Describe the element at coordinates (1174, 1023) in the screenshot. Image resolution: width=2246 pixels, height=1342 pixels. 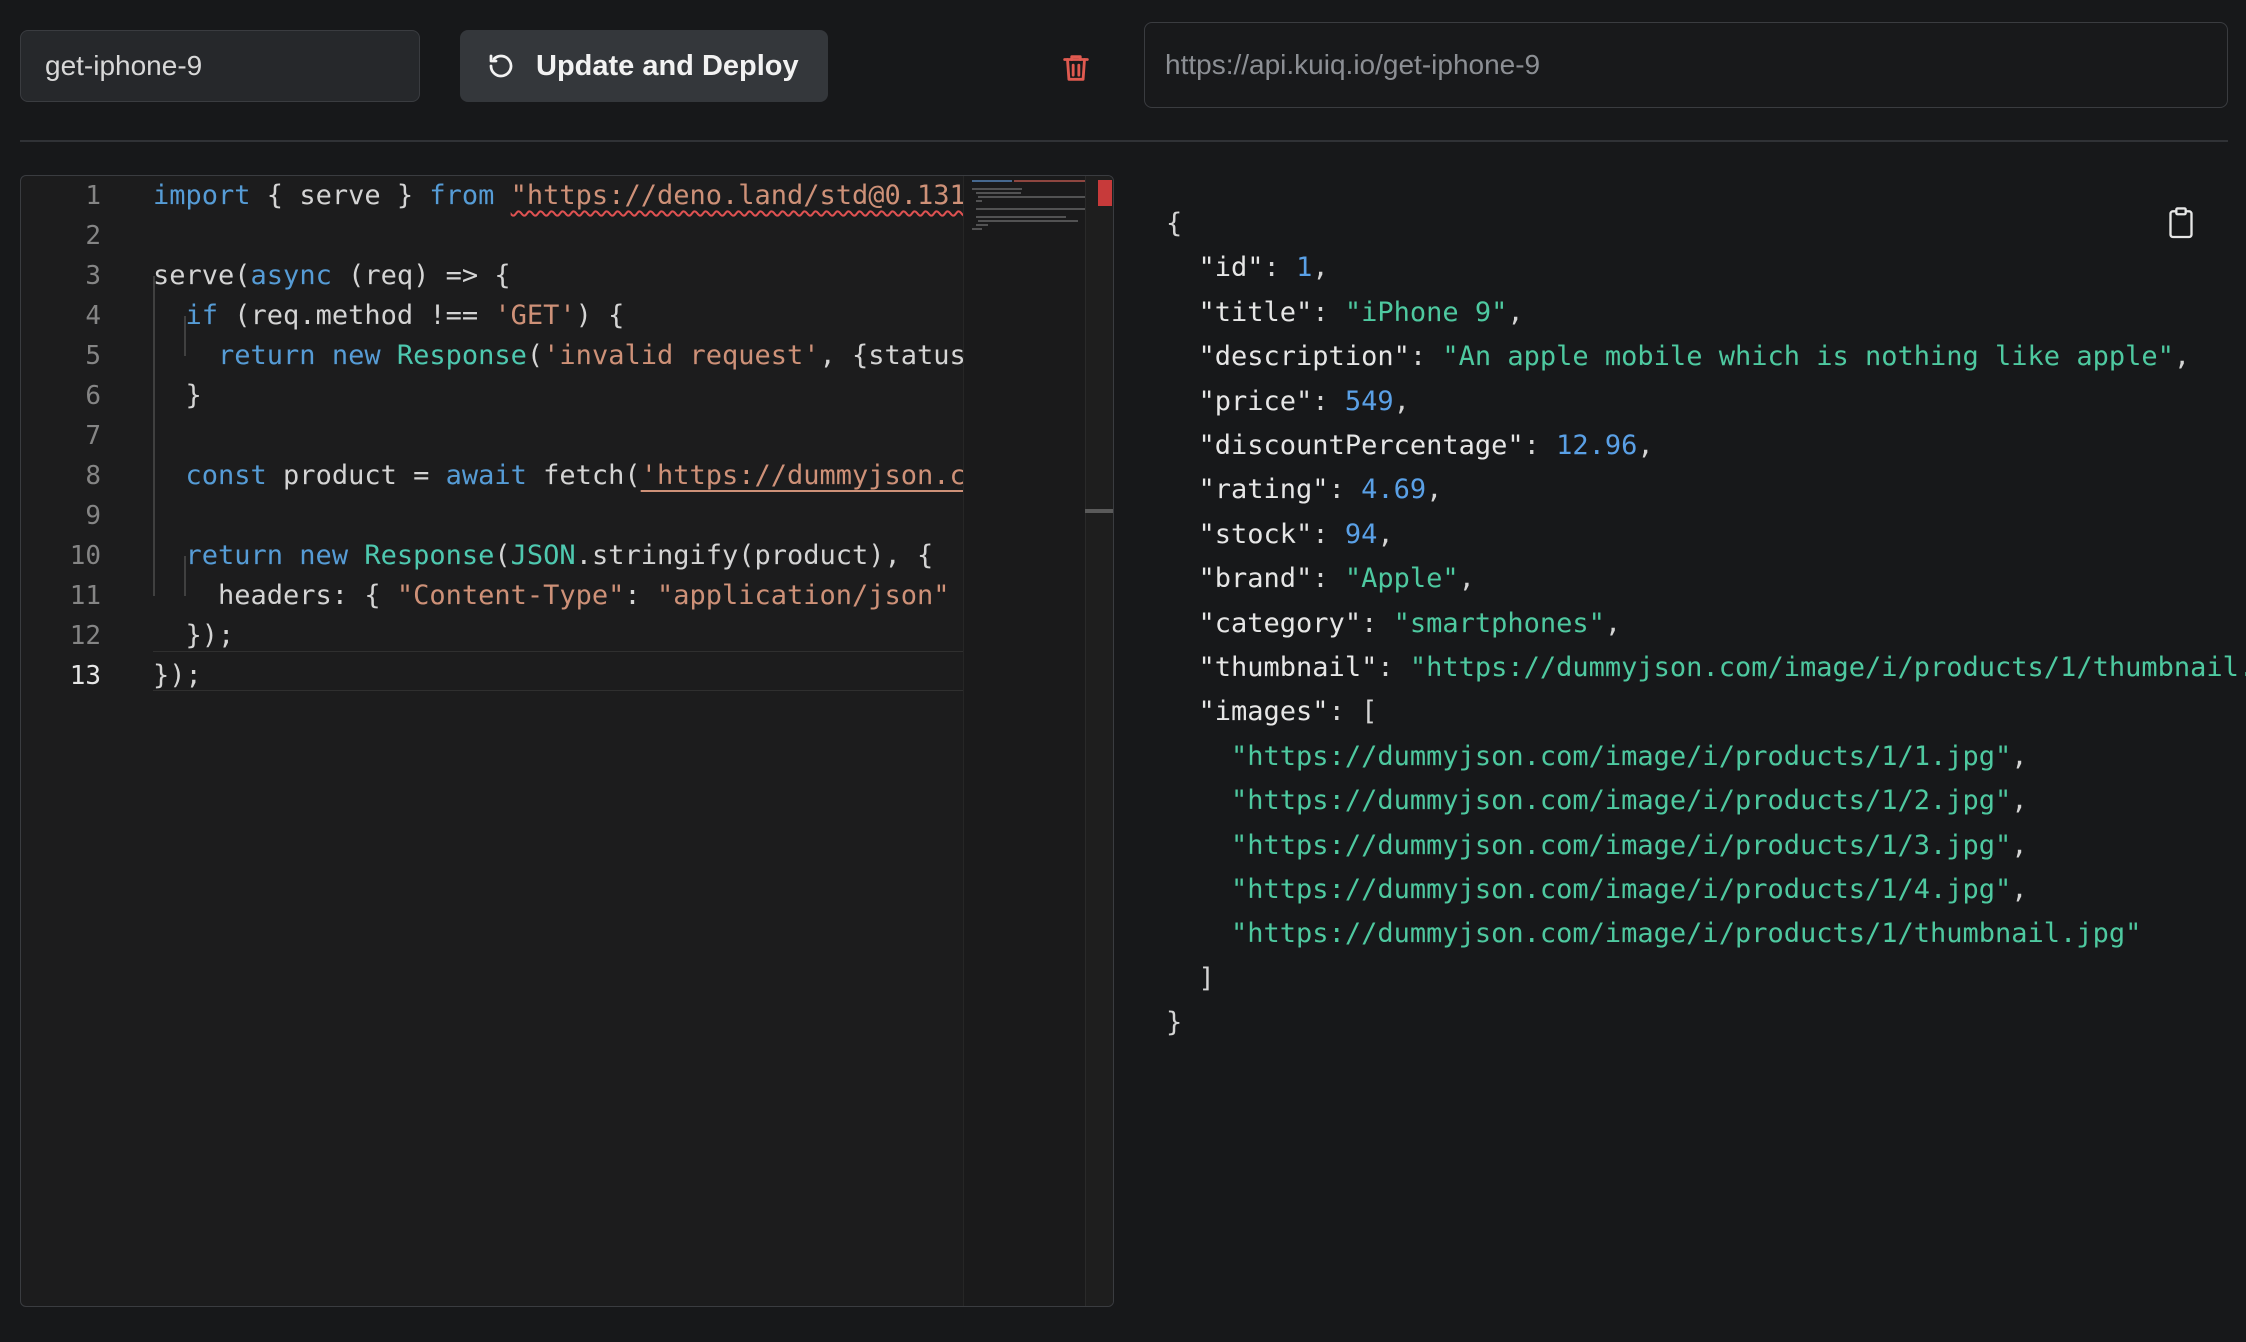
I see `json-token: }` at that location.